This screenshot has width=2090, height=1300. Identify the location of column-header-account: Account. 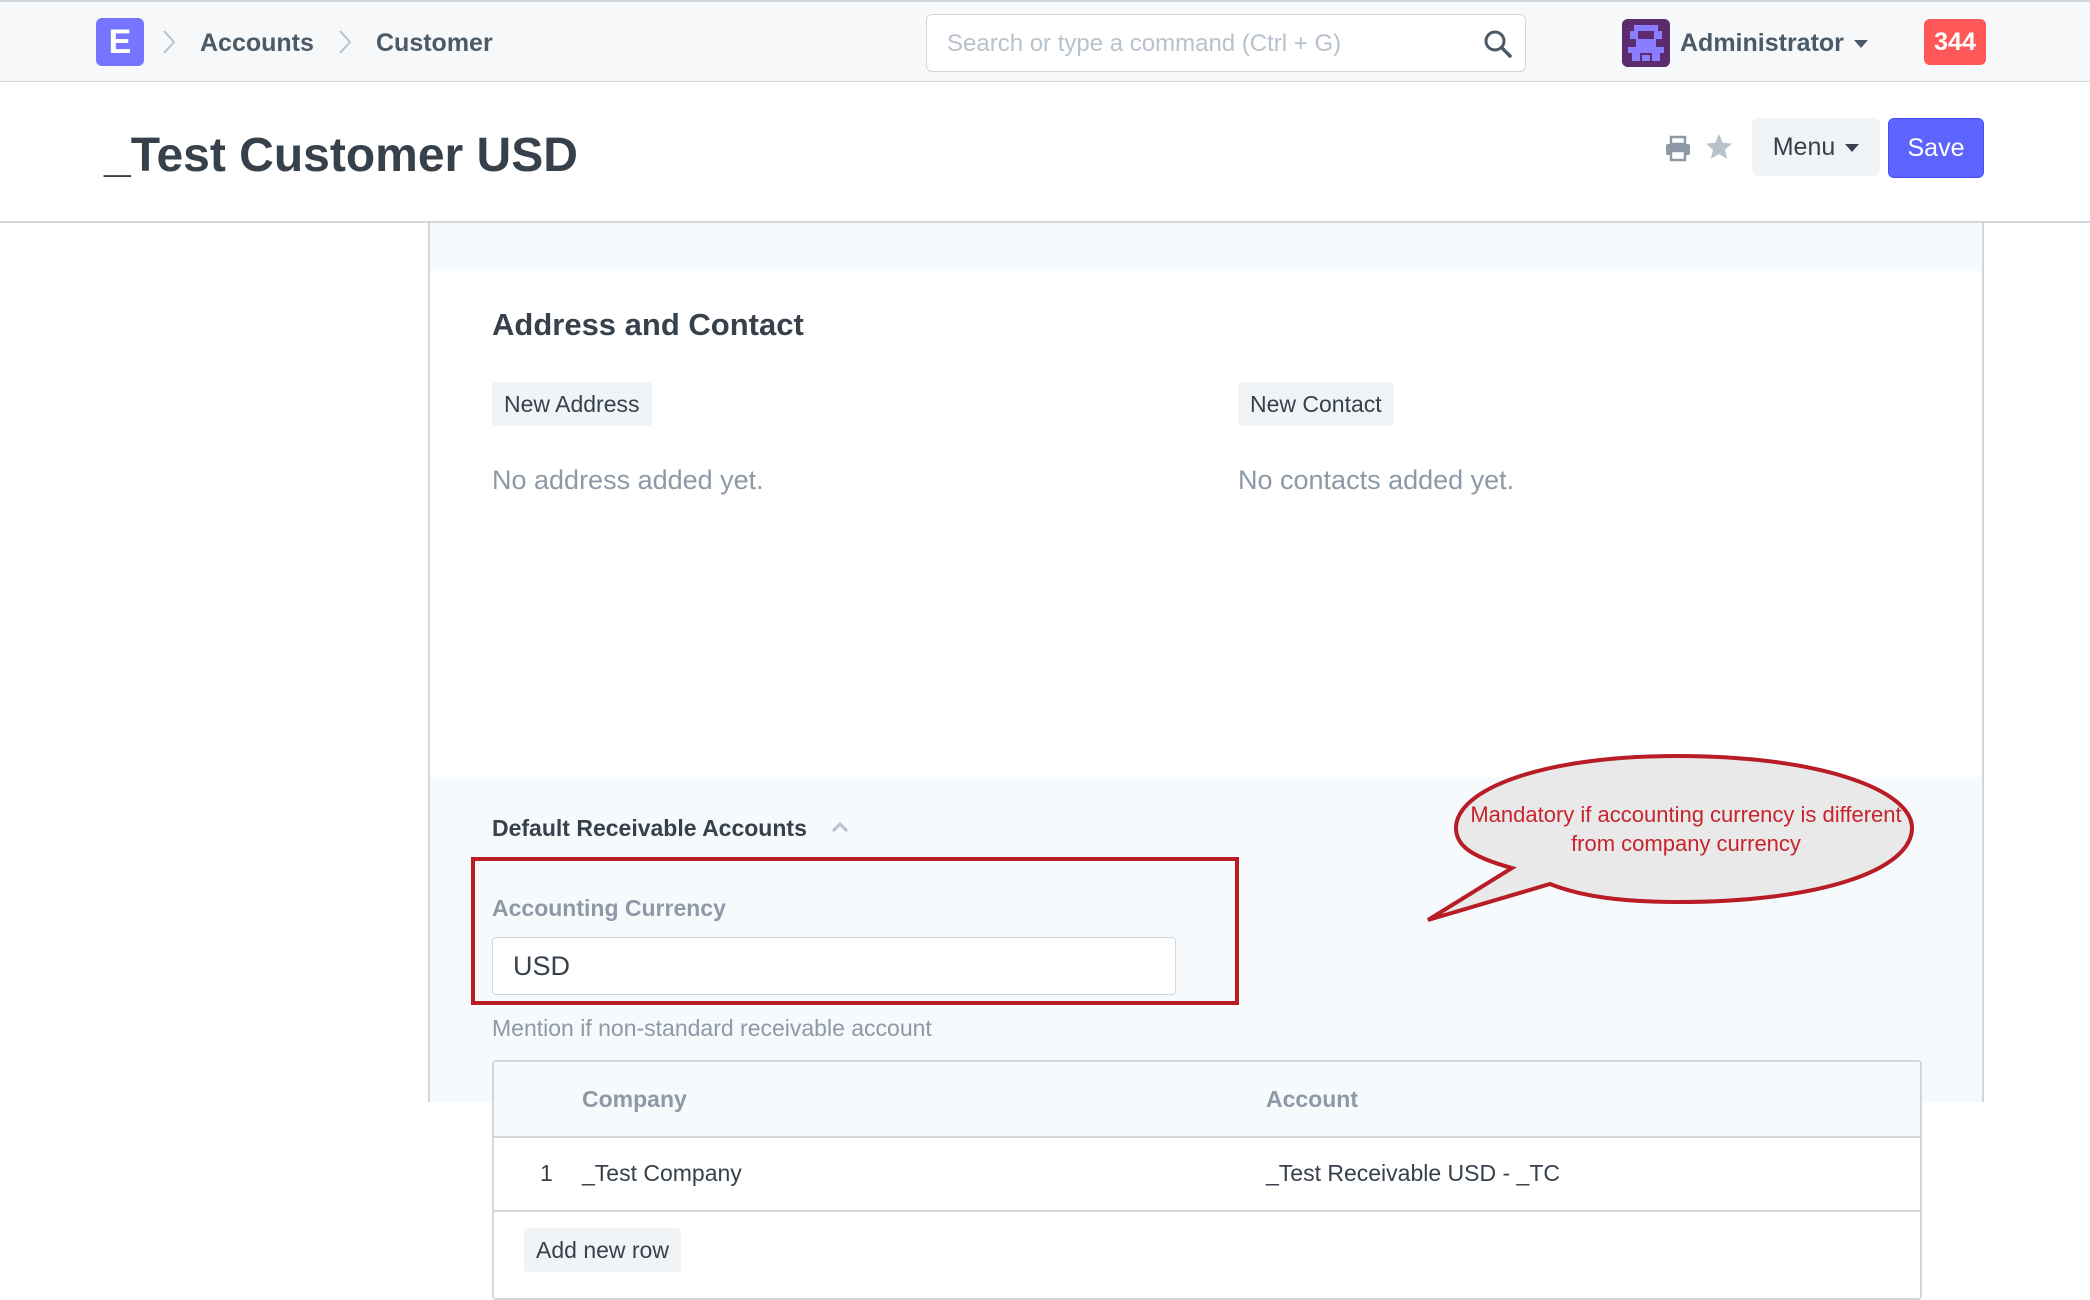
(1312, 1099).